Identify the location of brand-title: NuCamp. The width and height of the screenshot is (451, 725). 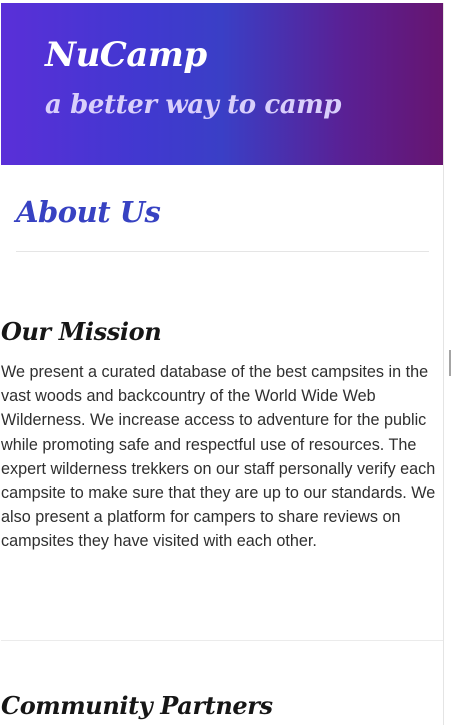
(126, 55).